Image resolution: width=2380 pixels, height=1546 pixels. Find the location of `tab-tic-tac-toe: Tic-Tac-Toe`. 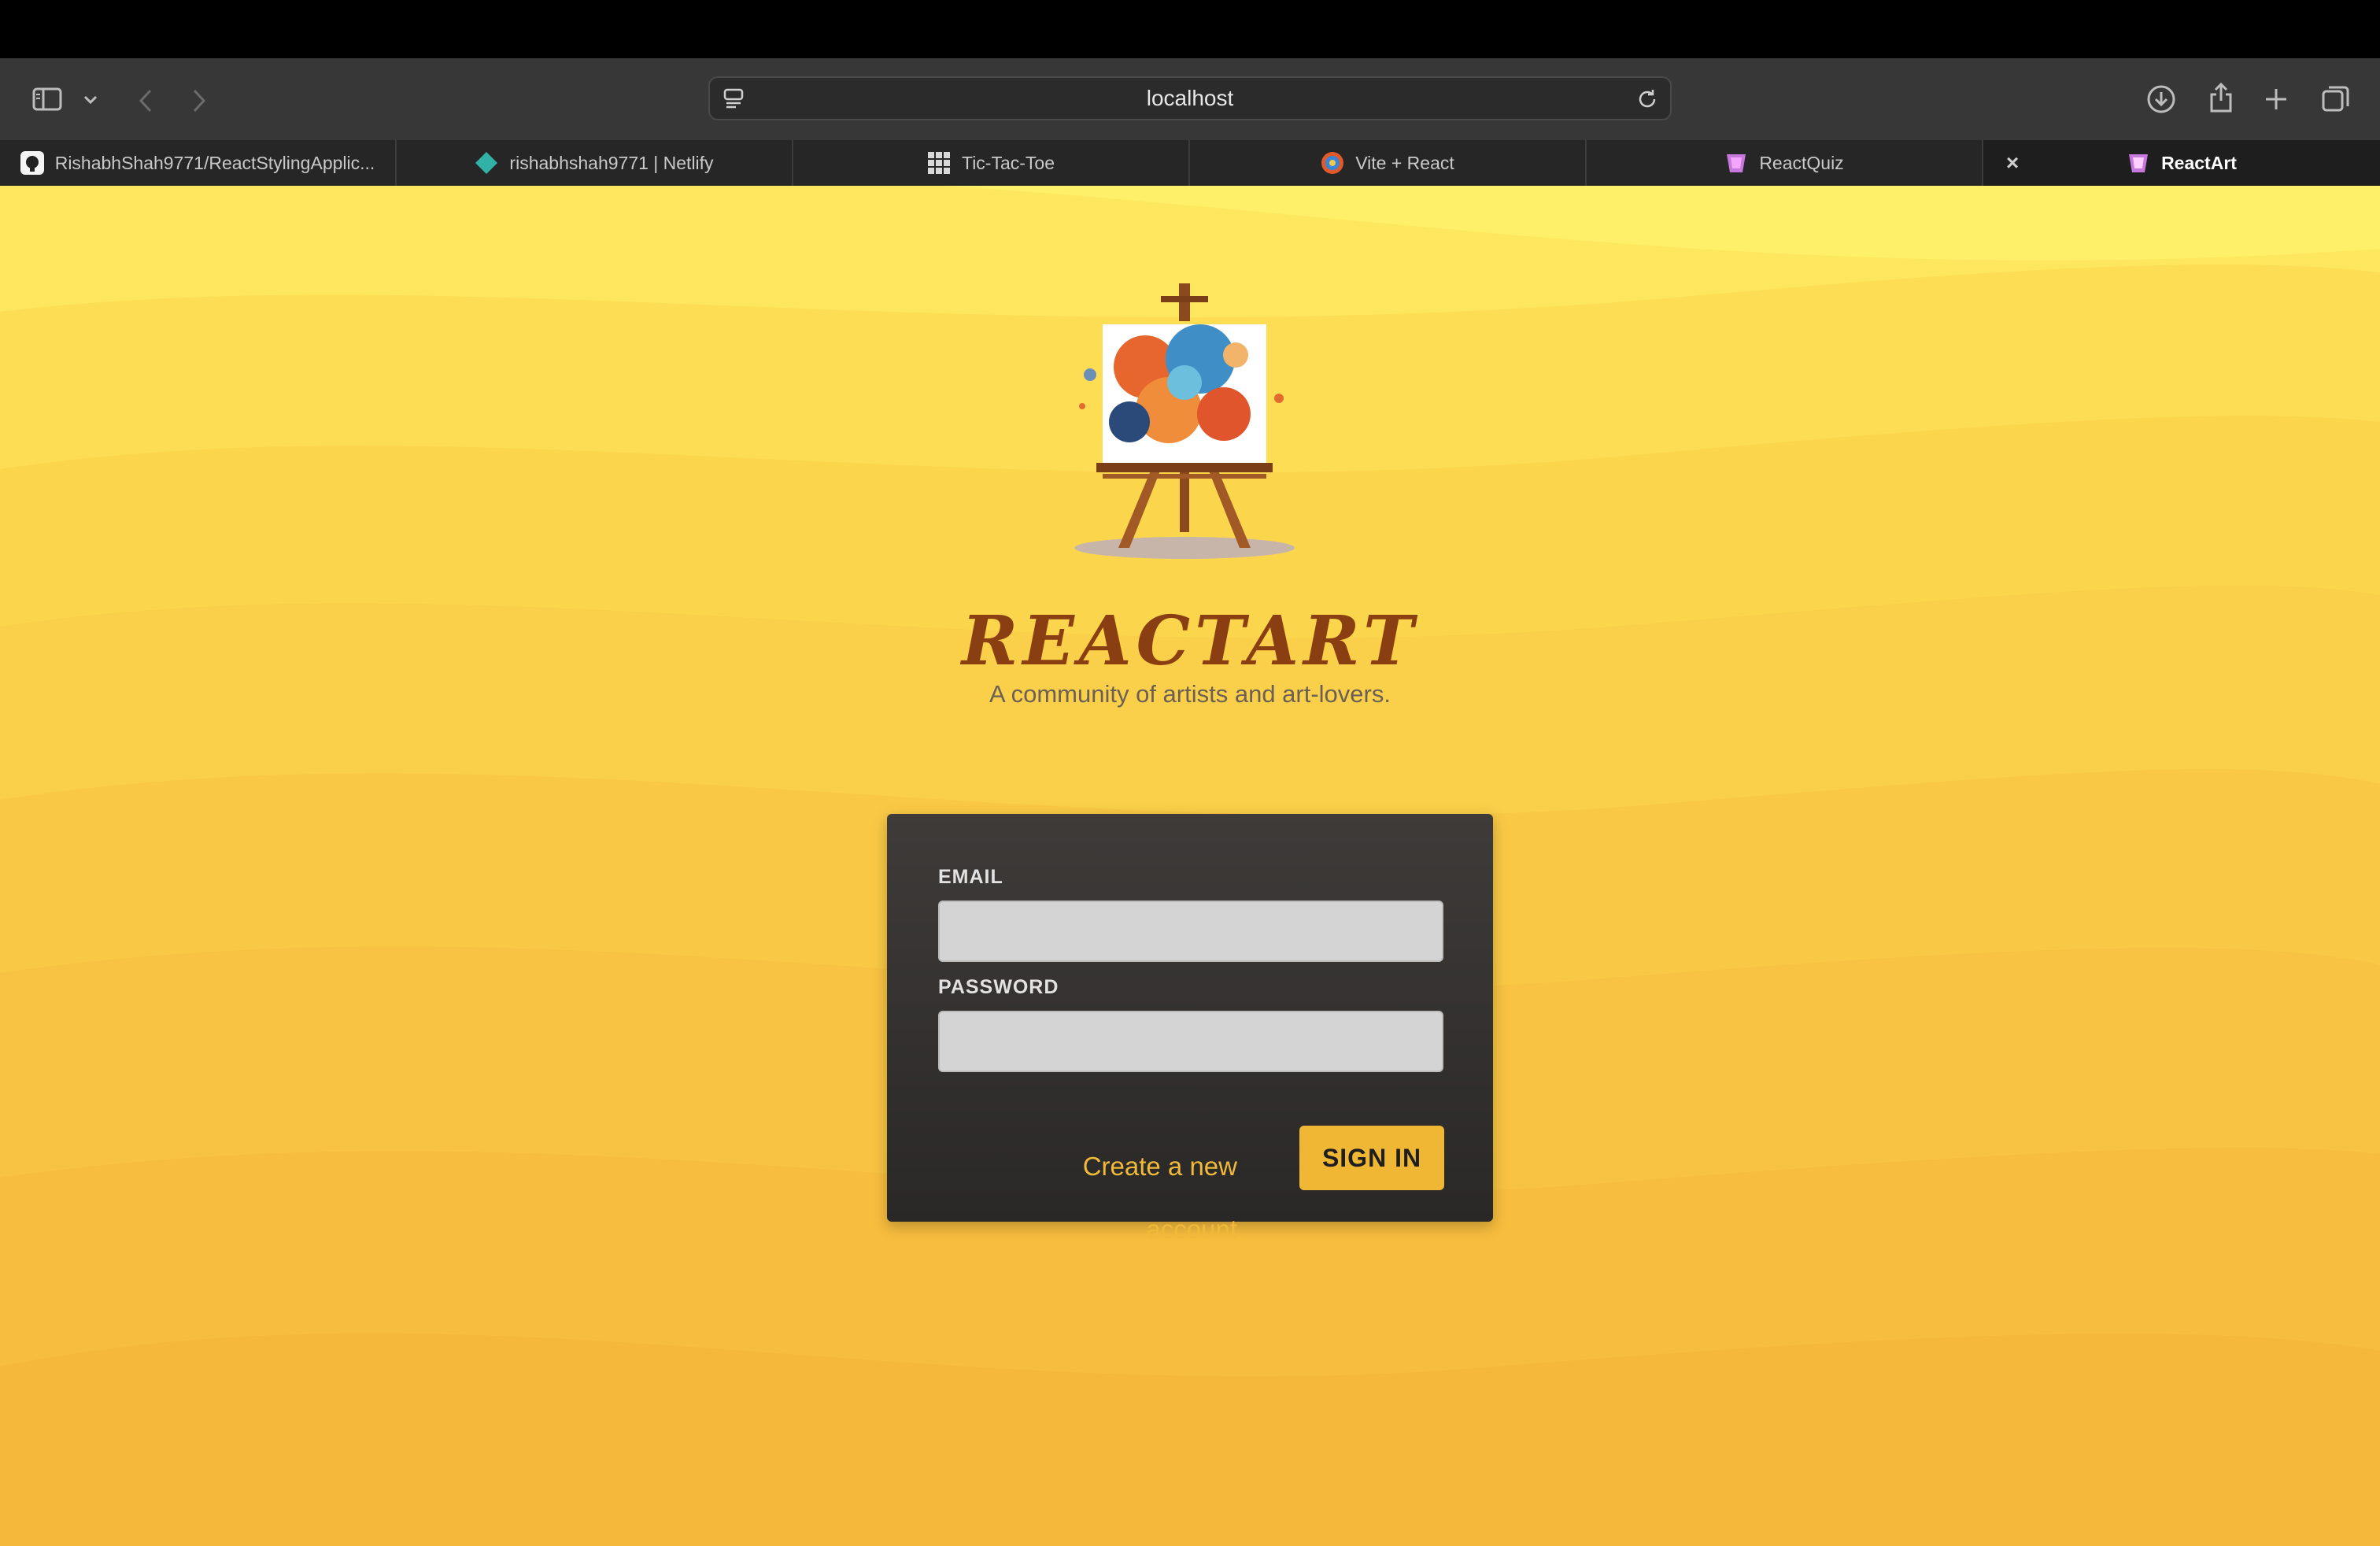

tab-tic-tac-toe: Tic-Tac-Toe is located at coordinates (991, 163).